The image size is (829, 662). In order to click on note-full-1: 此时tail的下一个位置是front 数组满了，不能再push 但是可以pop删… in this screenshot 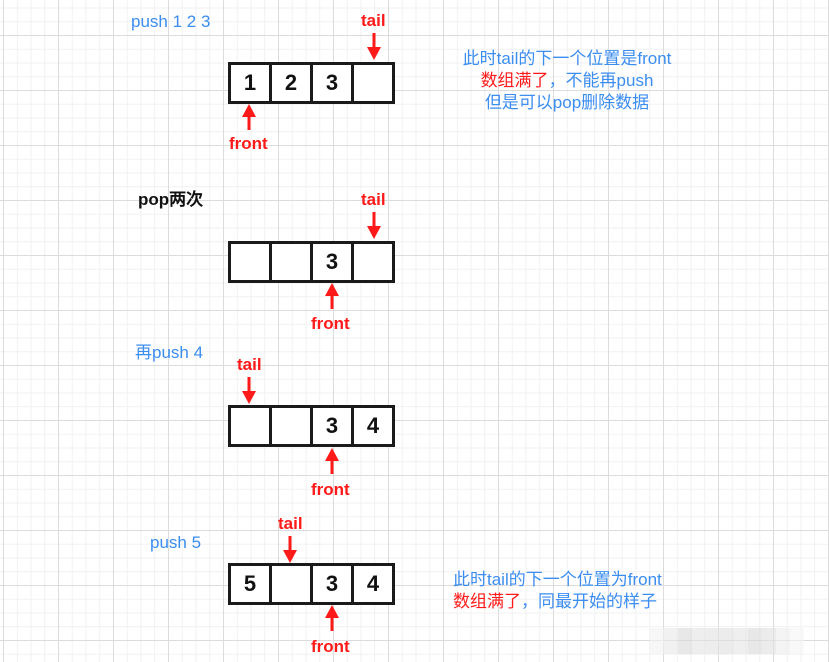, I will do `click(567, 81)`.